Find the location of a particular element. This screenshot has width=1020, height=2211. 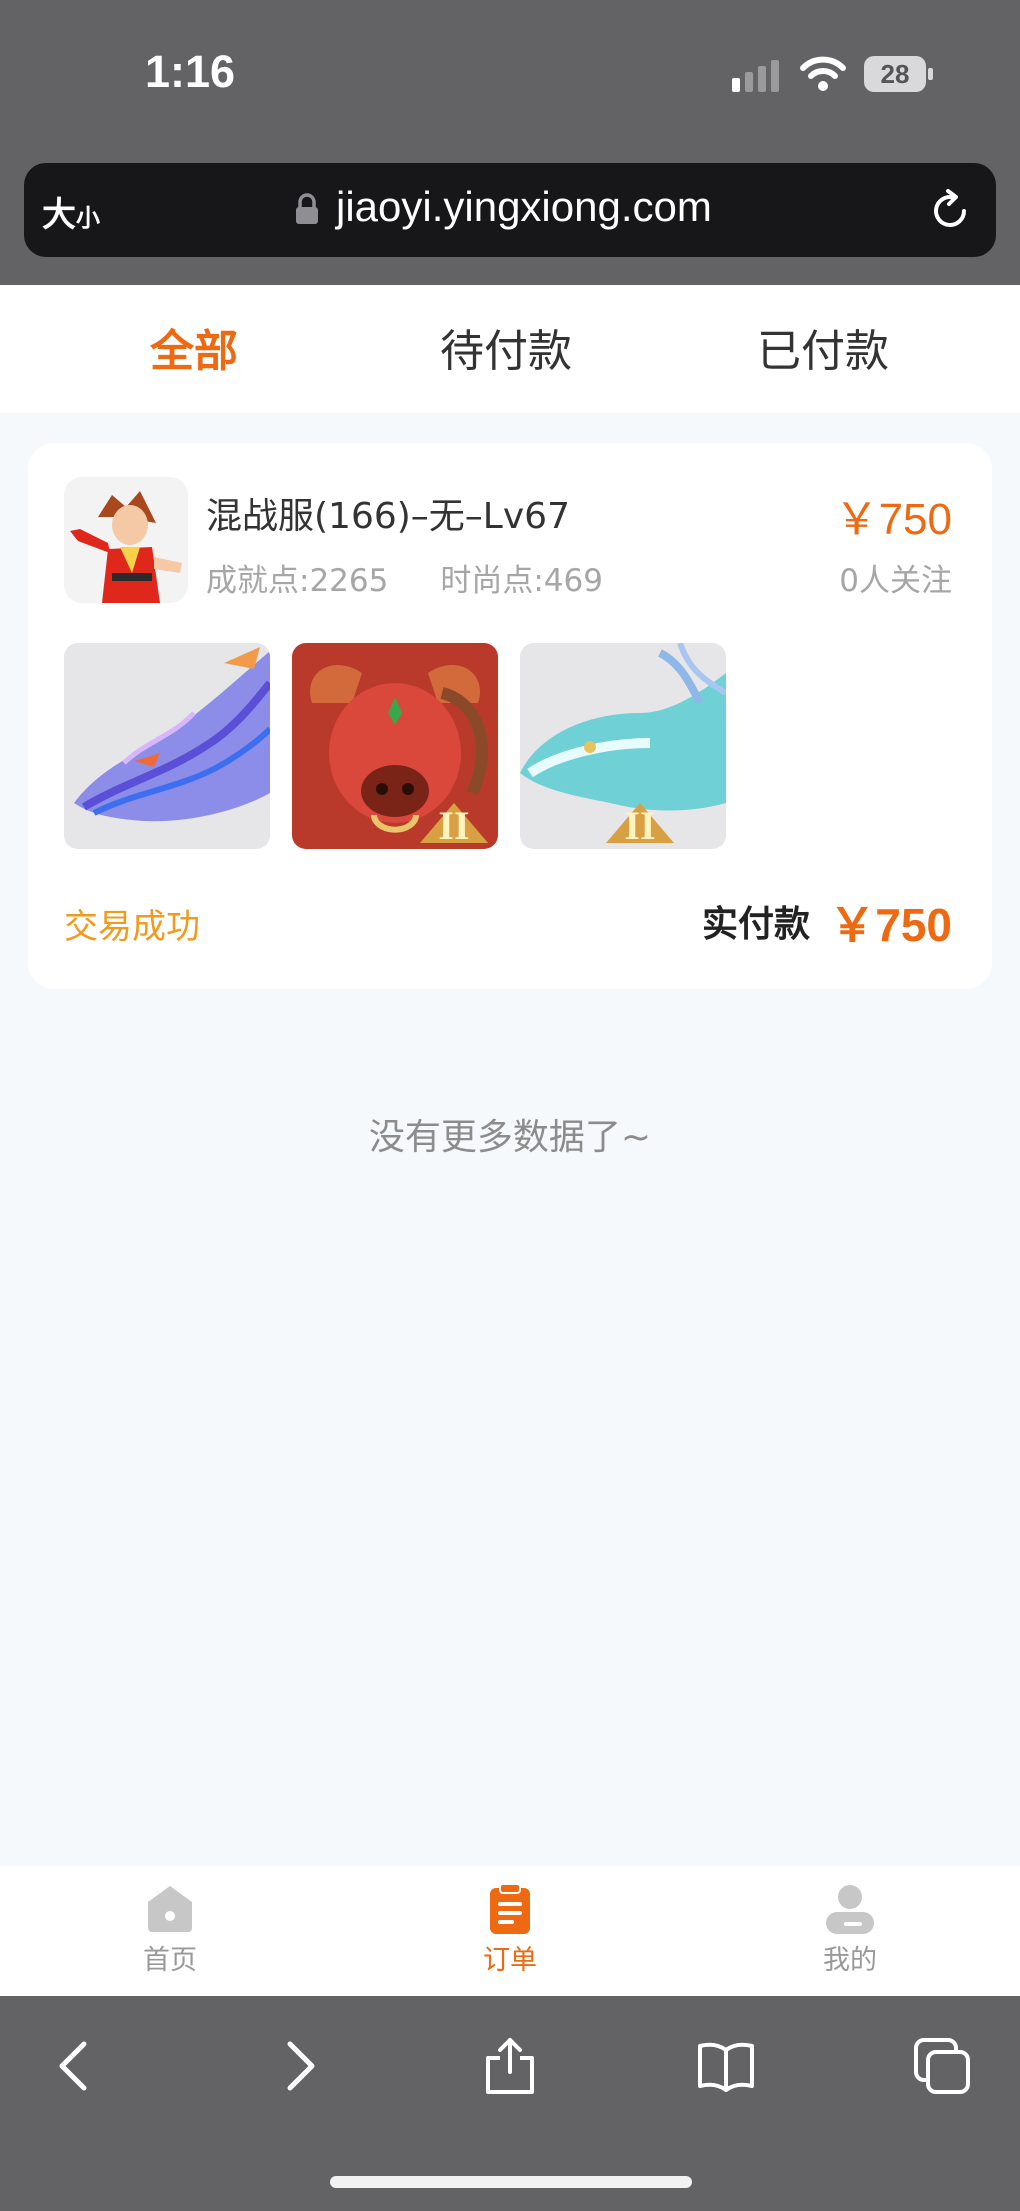

nav-home: 首页 is located at coordinates (170, 1929).